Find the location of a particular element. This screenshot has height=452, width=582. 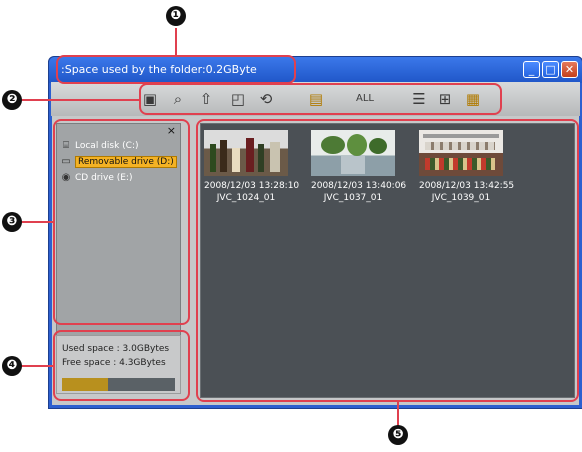

maximize-button: □ is located at coordinates (550, 69).